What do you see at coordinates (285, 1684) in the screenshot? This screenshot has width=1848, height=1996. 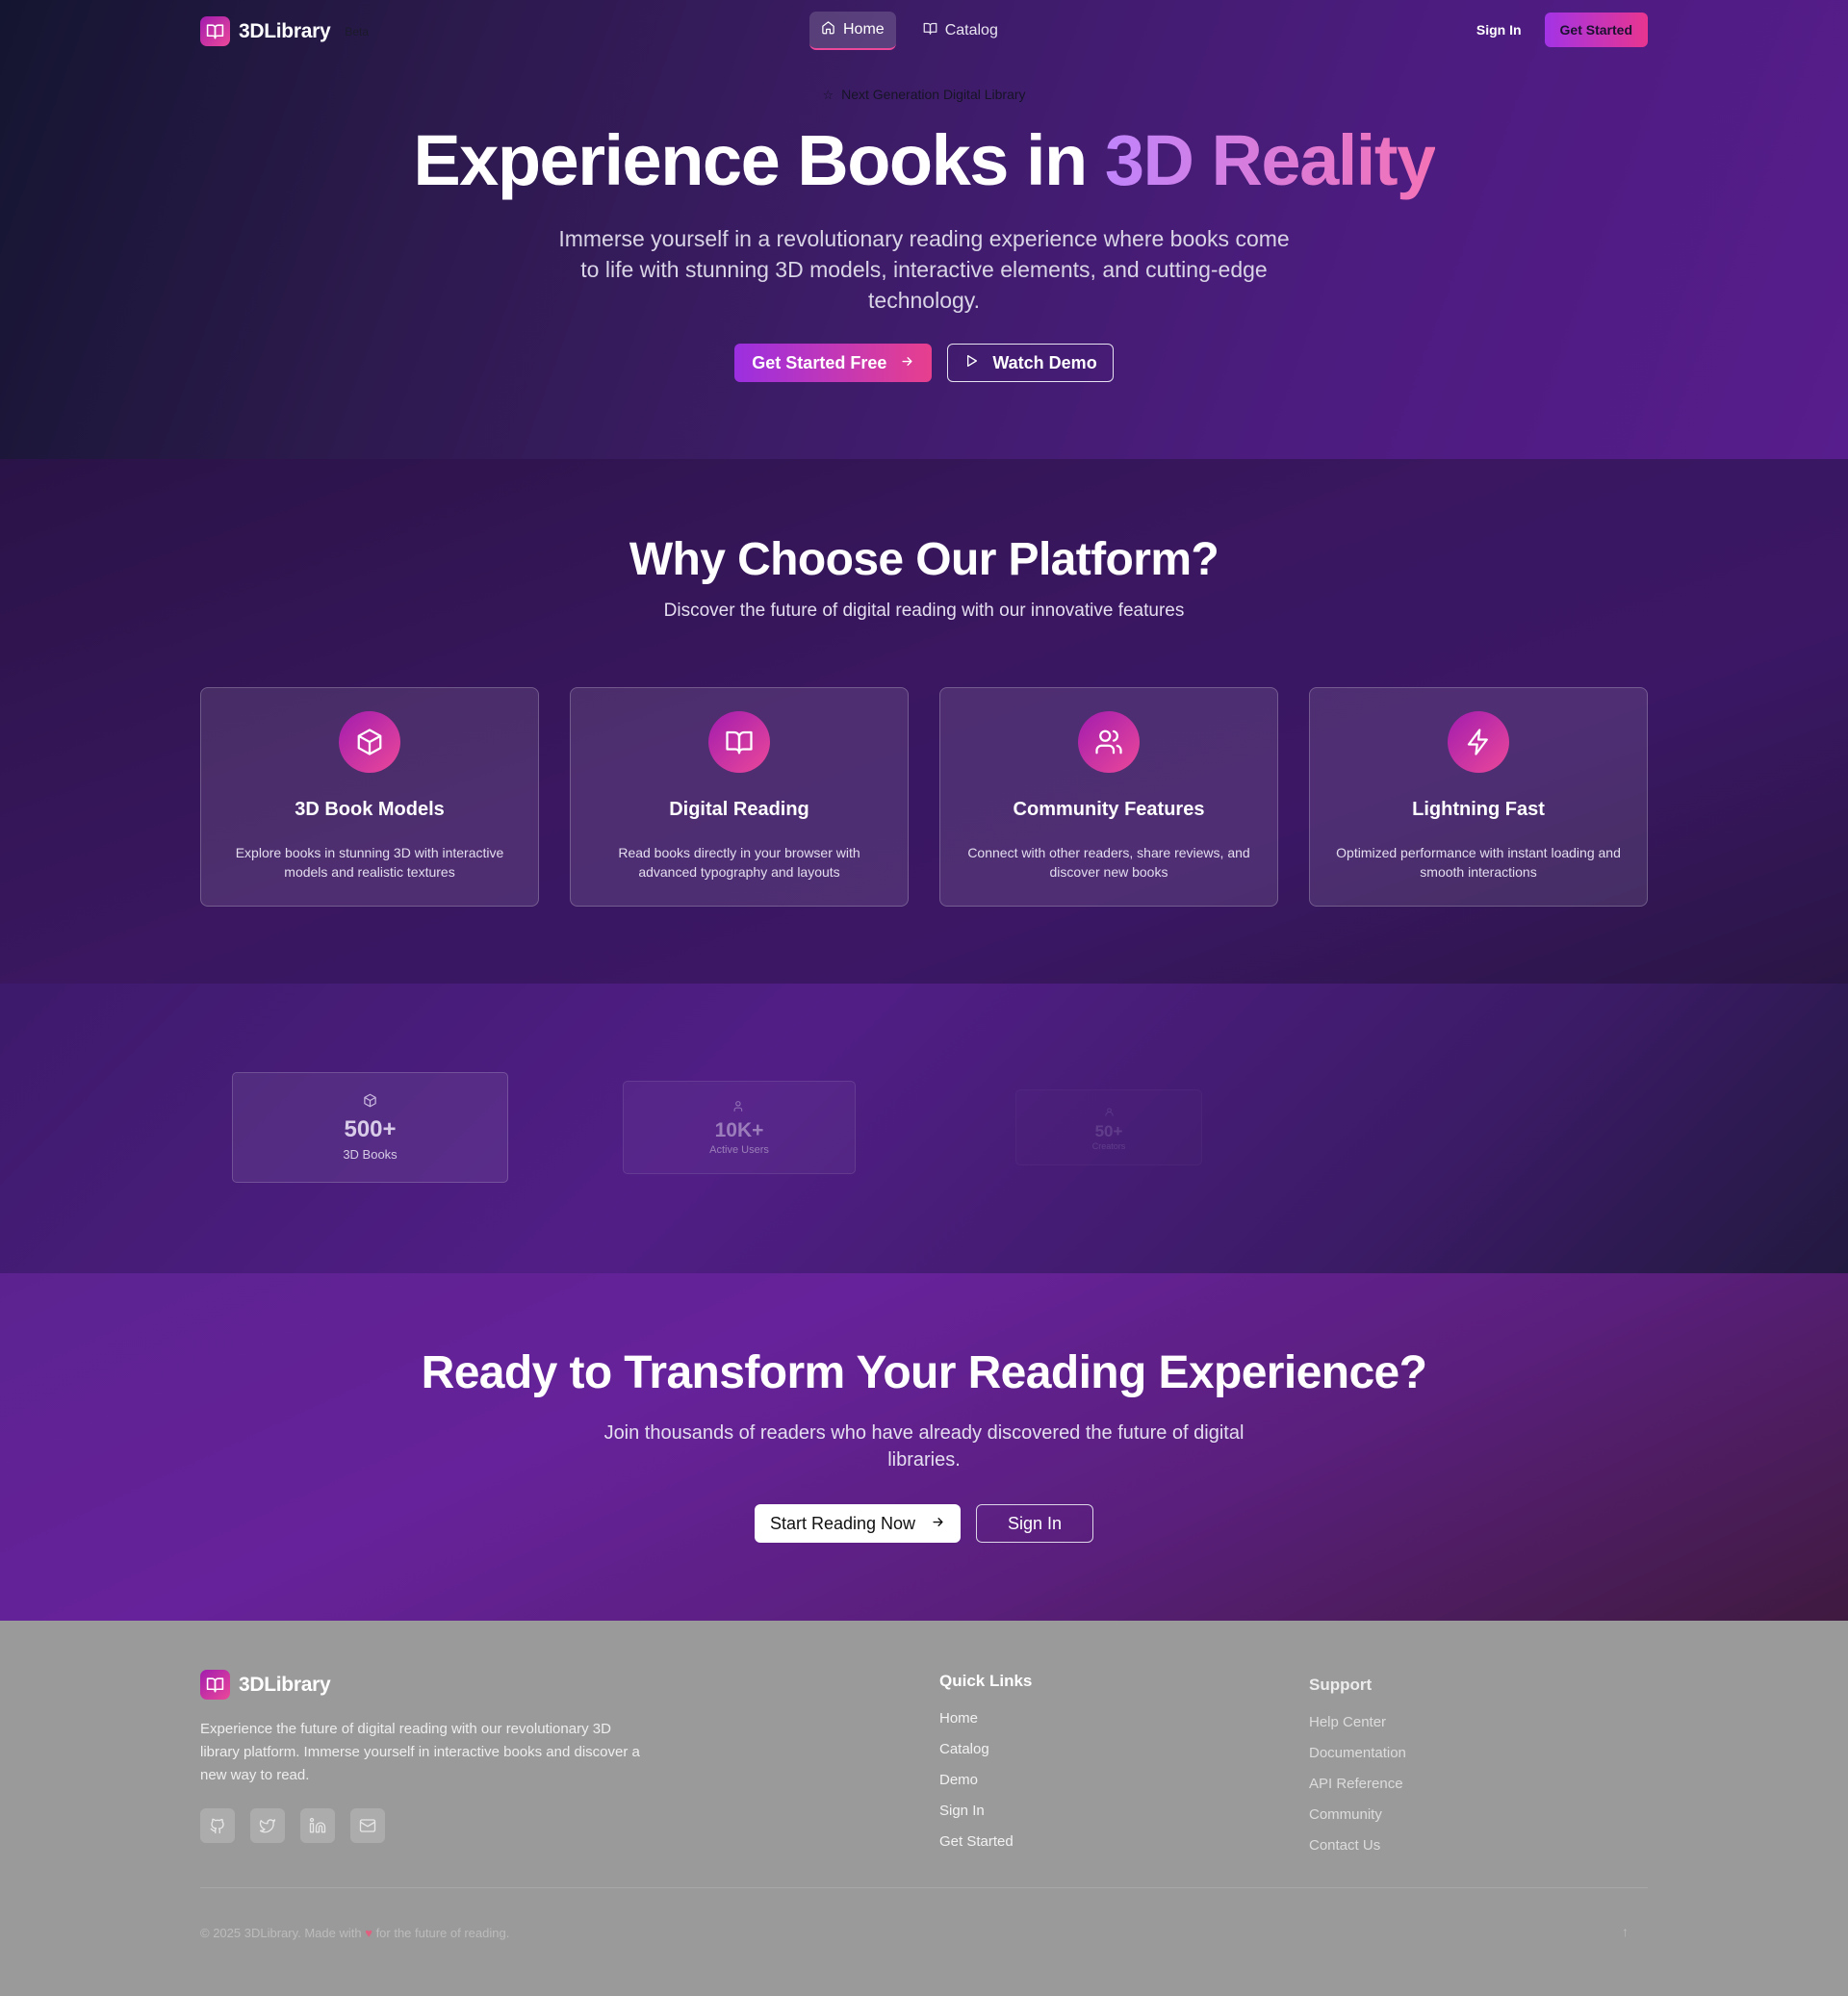 I see `footer-brand-name: 3DLibrary` at bounding box center [285, 1684].